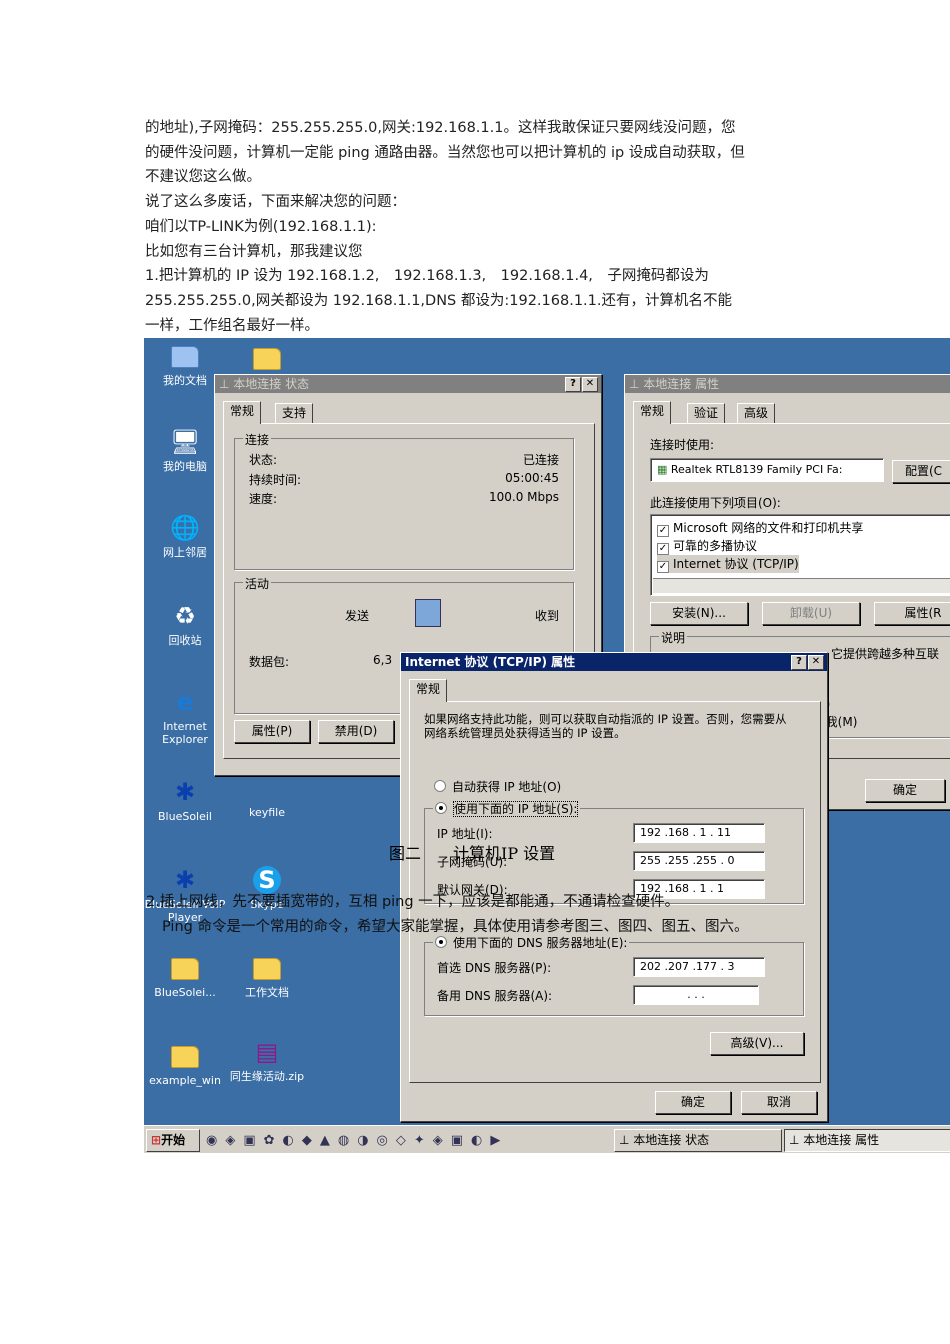 The height and width of the screenshot is (1344, 950). What do you see at coordinates (707, 546) in the screenshot?
I see `list-item: ✓ 可靠的多播协议` at bounding box center [707, 546].